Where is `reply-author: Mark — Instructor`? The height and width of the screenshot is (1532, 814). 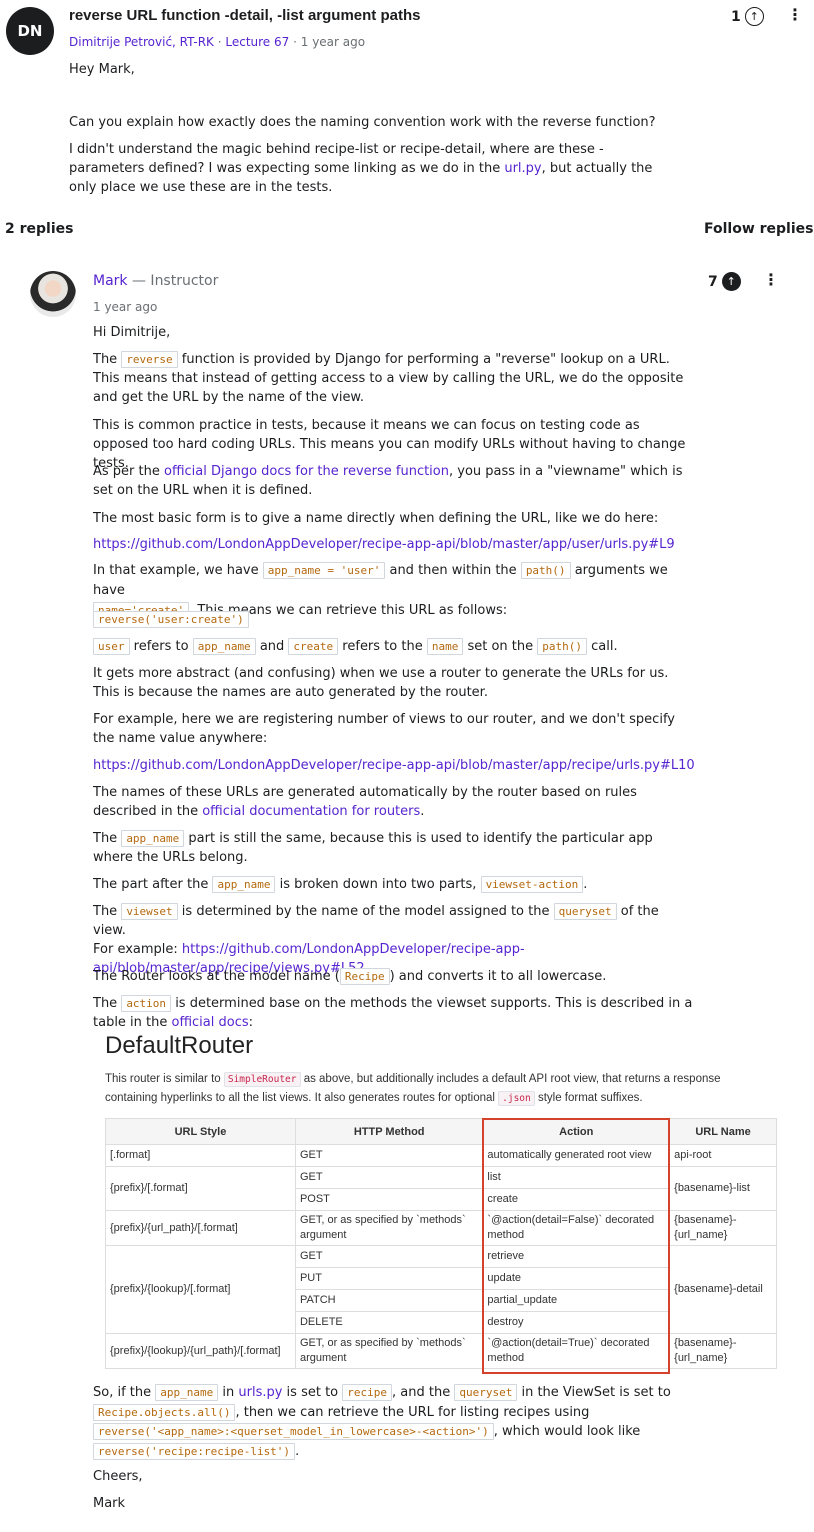 reply-author: Mark — Instructor is located at coordinates (155, 281).